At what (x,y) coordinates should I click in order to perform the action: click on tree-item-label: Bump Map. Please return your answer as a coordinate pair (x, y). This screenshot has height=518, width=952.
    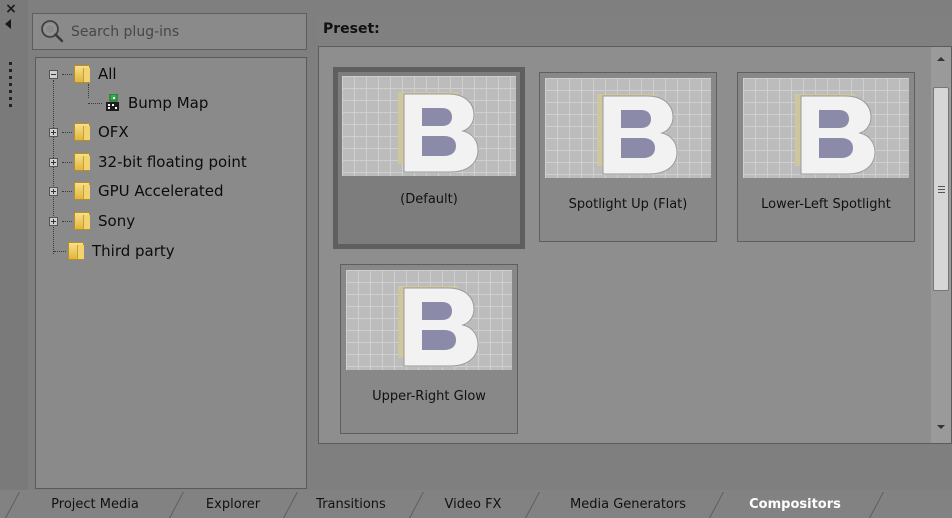
    Looking at the image, I should click on (168, 103).